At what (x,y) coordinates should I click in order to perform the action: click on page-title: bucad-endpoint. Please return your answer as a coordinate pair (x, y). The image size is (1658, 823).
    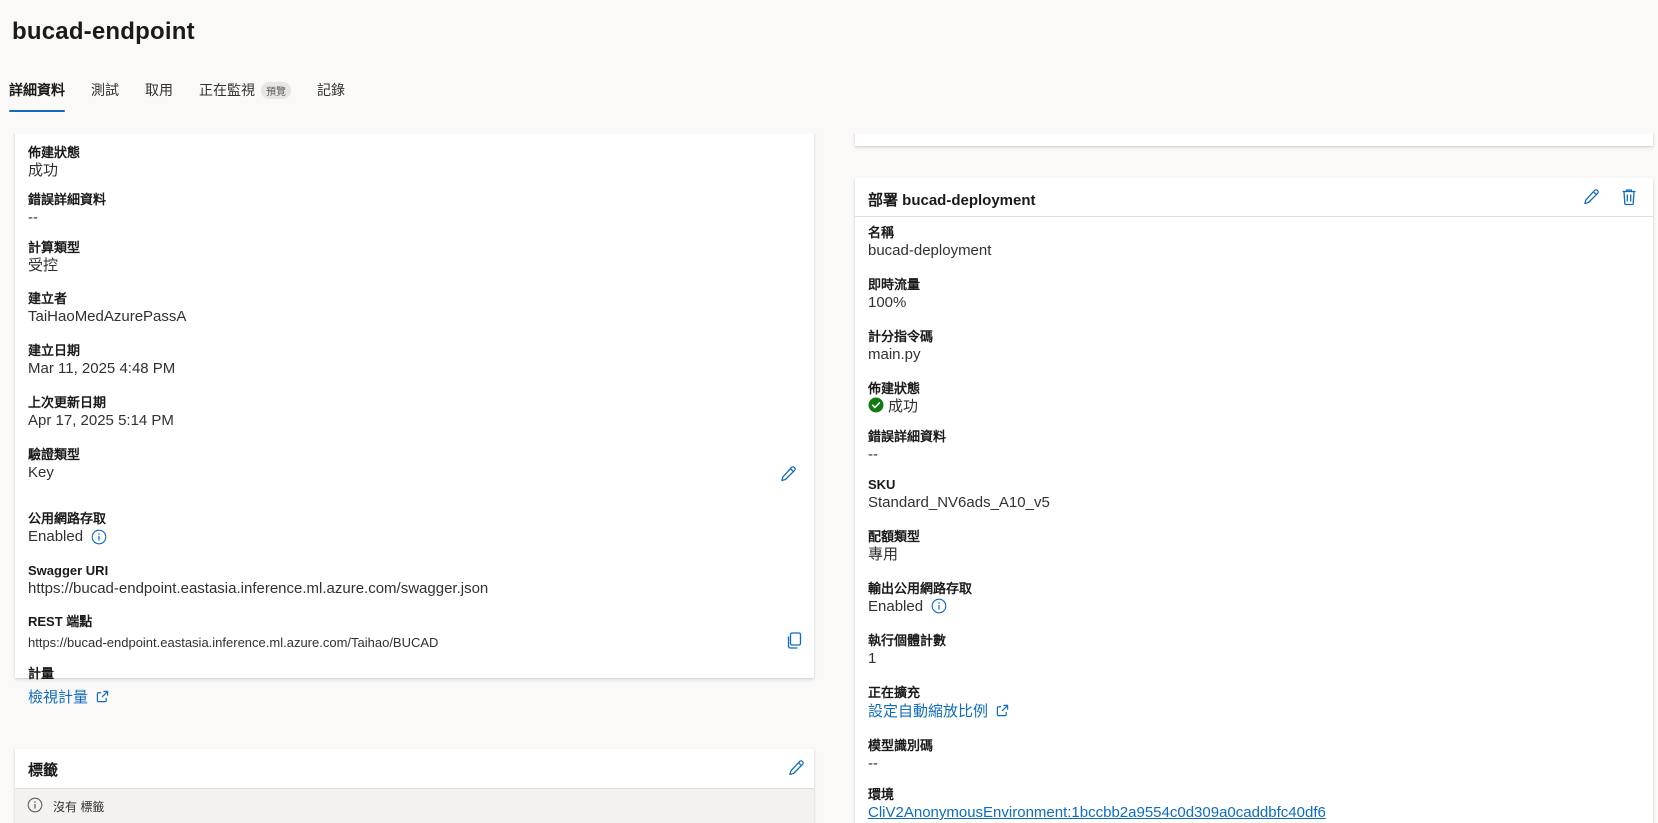
    Looking at the image, I should click on (103, 31).